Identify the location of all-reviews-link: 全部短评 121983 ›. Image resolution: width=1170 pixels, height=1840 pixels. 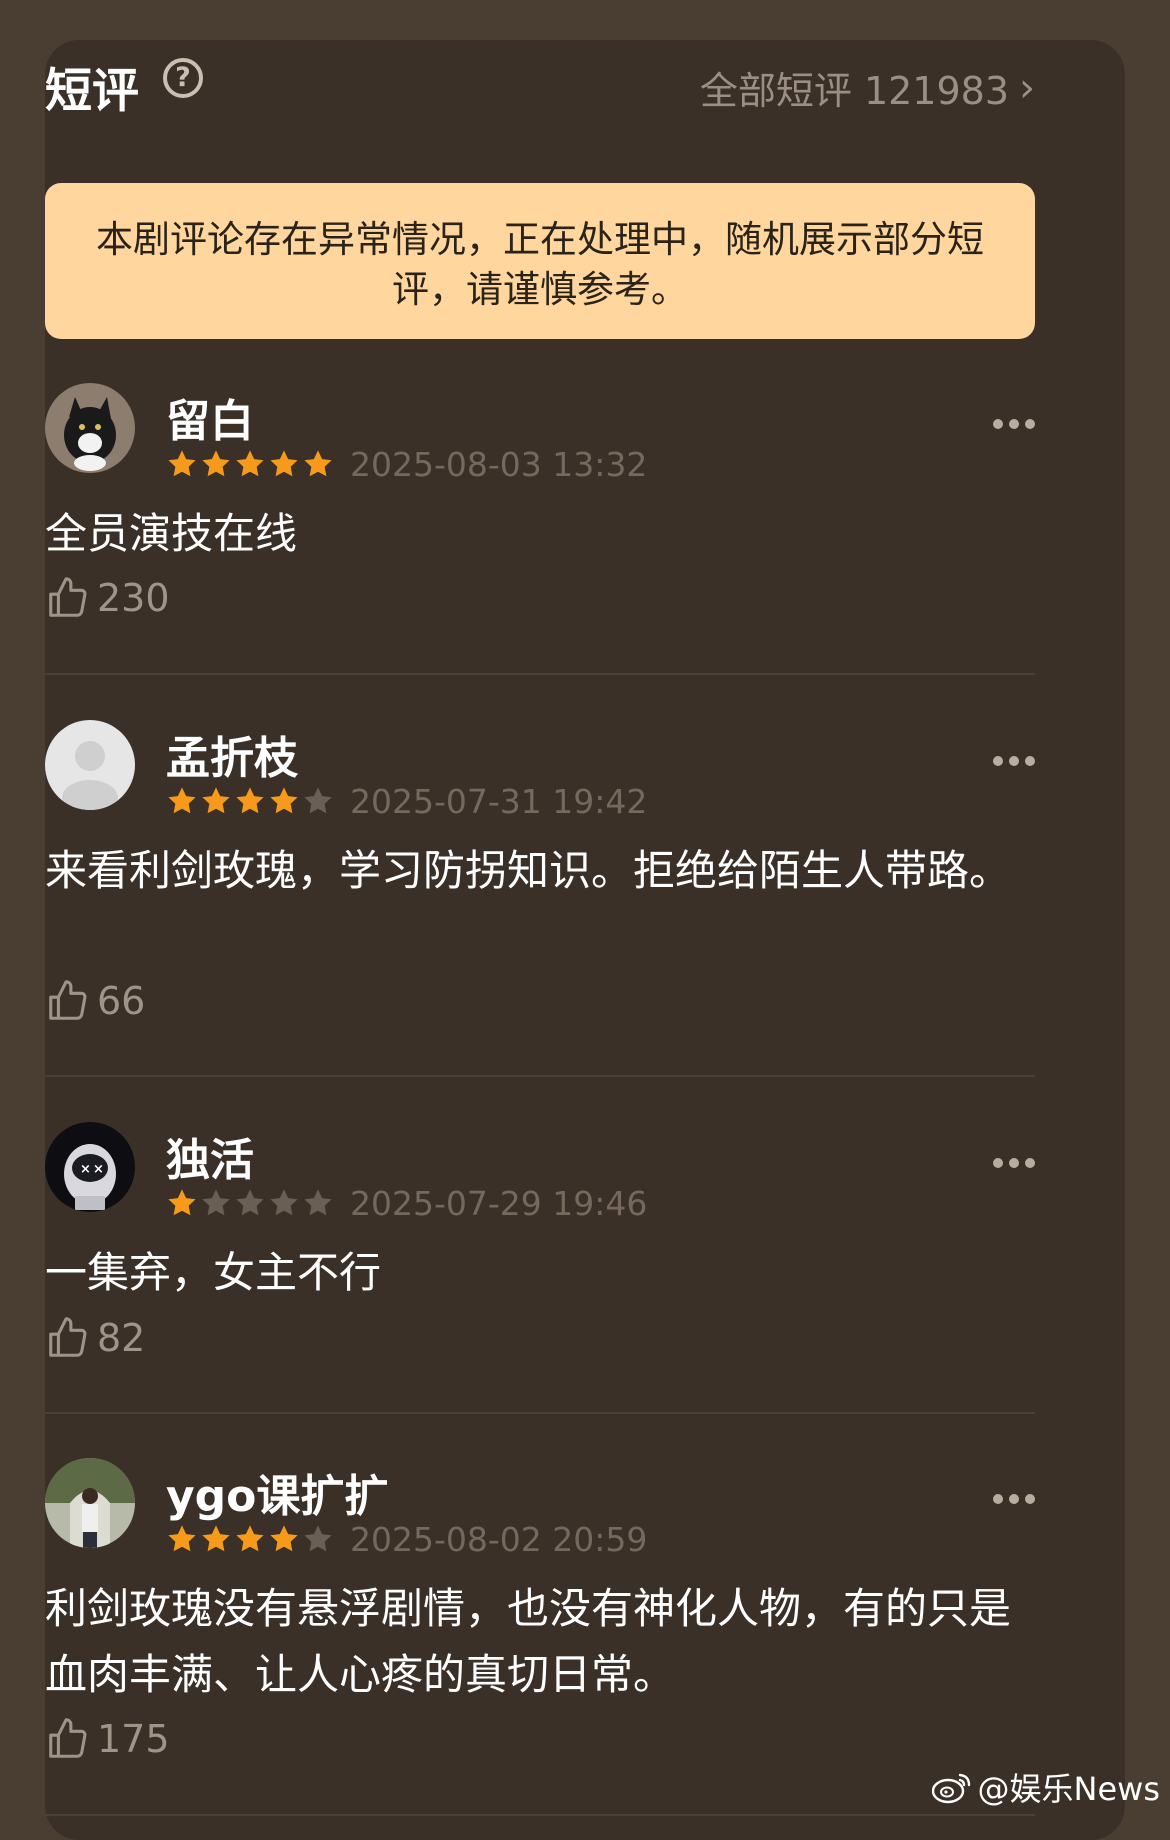
(867, 87).